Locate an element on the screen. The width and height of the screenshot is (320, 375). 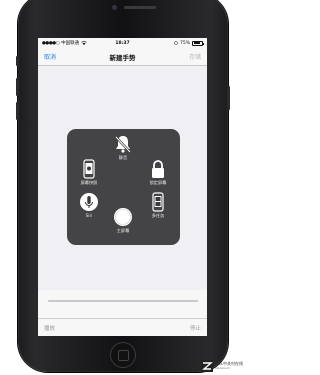
wifi-icon is located at coordinates (84, 43).